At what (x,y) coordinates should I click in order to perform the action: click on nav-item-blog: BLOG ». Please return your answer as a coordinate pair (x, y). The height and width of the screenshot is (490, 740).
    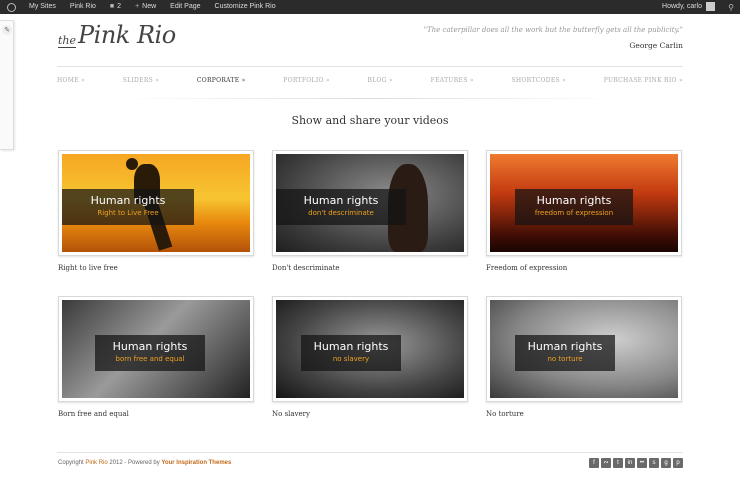
    Looking at the image, I should click on (380, 80).